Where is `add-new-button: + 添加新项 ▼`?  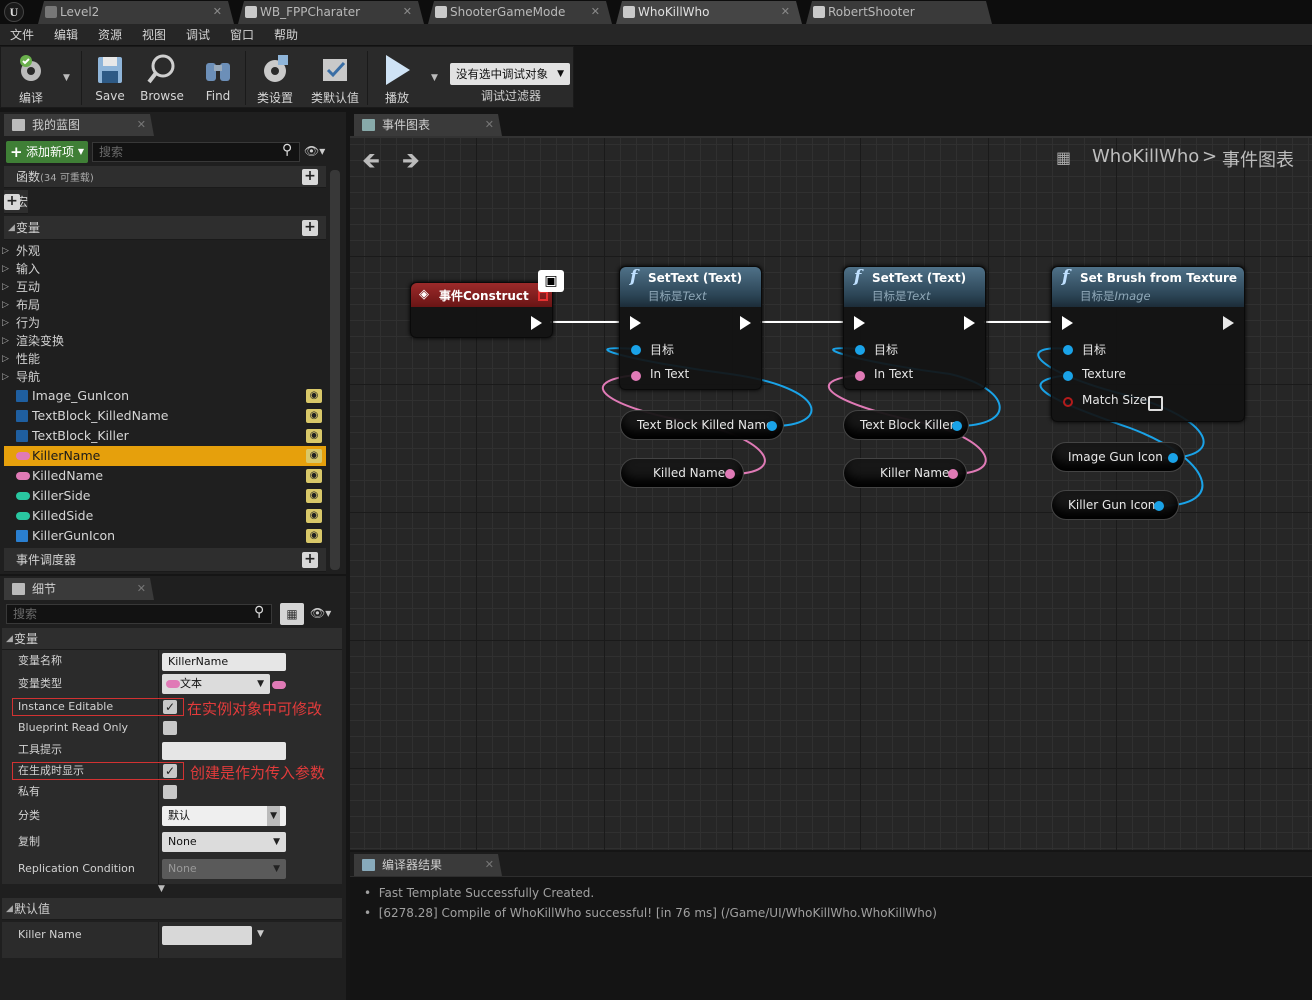 add-new-button: + 添加新项 ▼ is located at coordinates (47, 152).